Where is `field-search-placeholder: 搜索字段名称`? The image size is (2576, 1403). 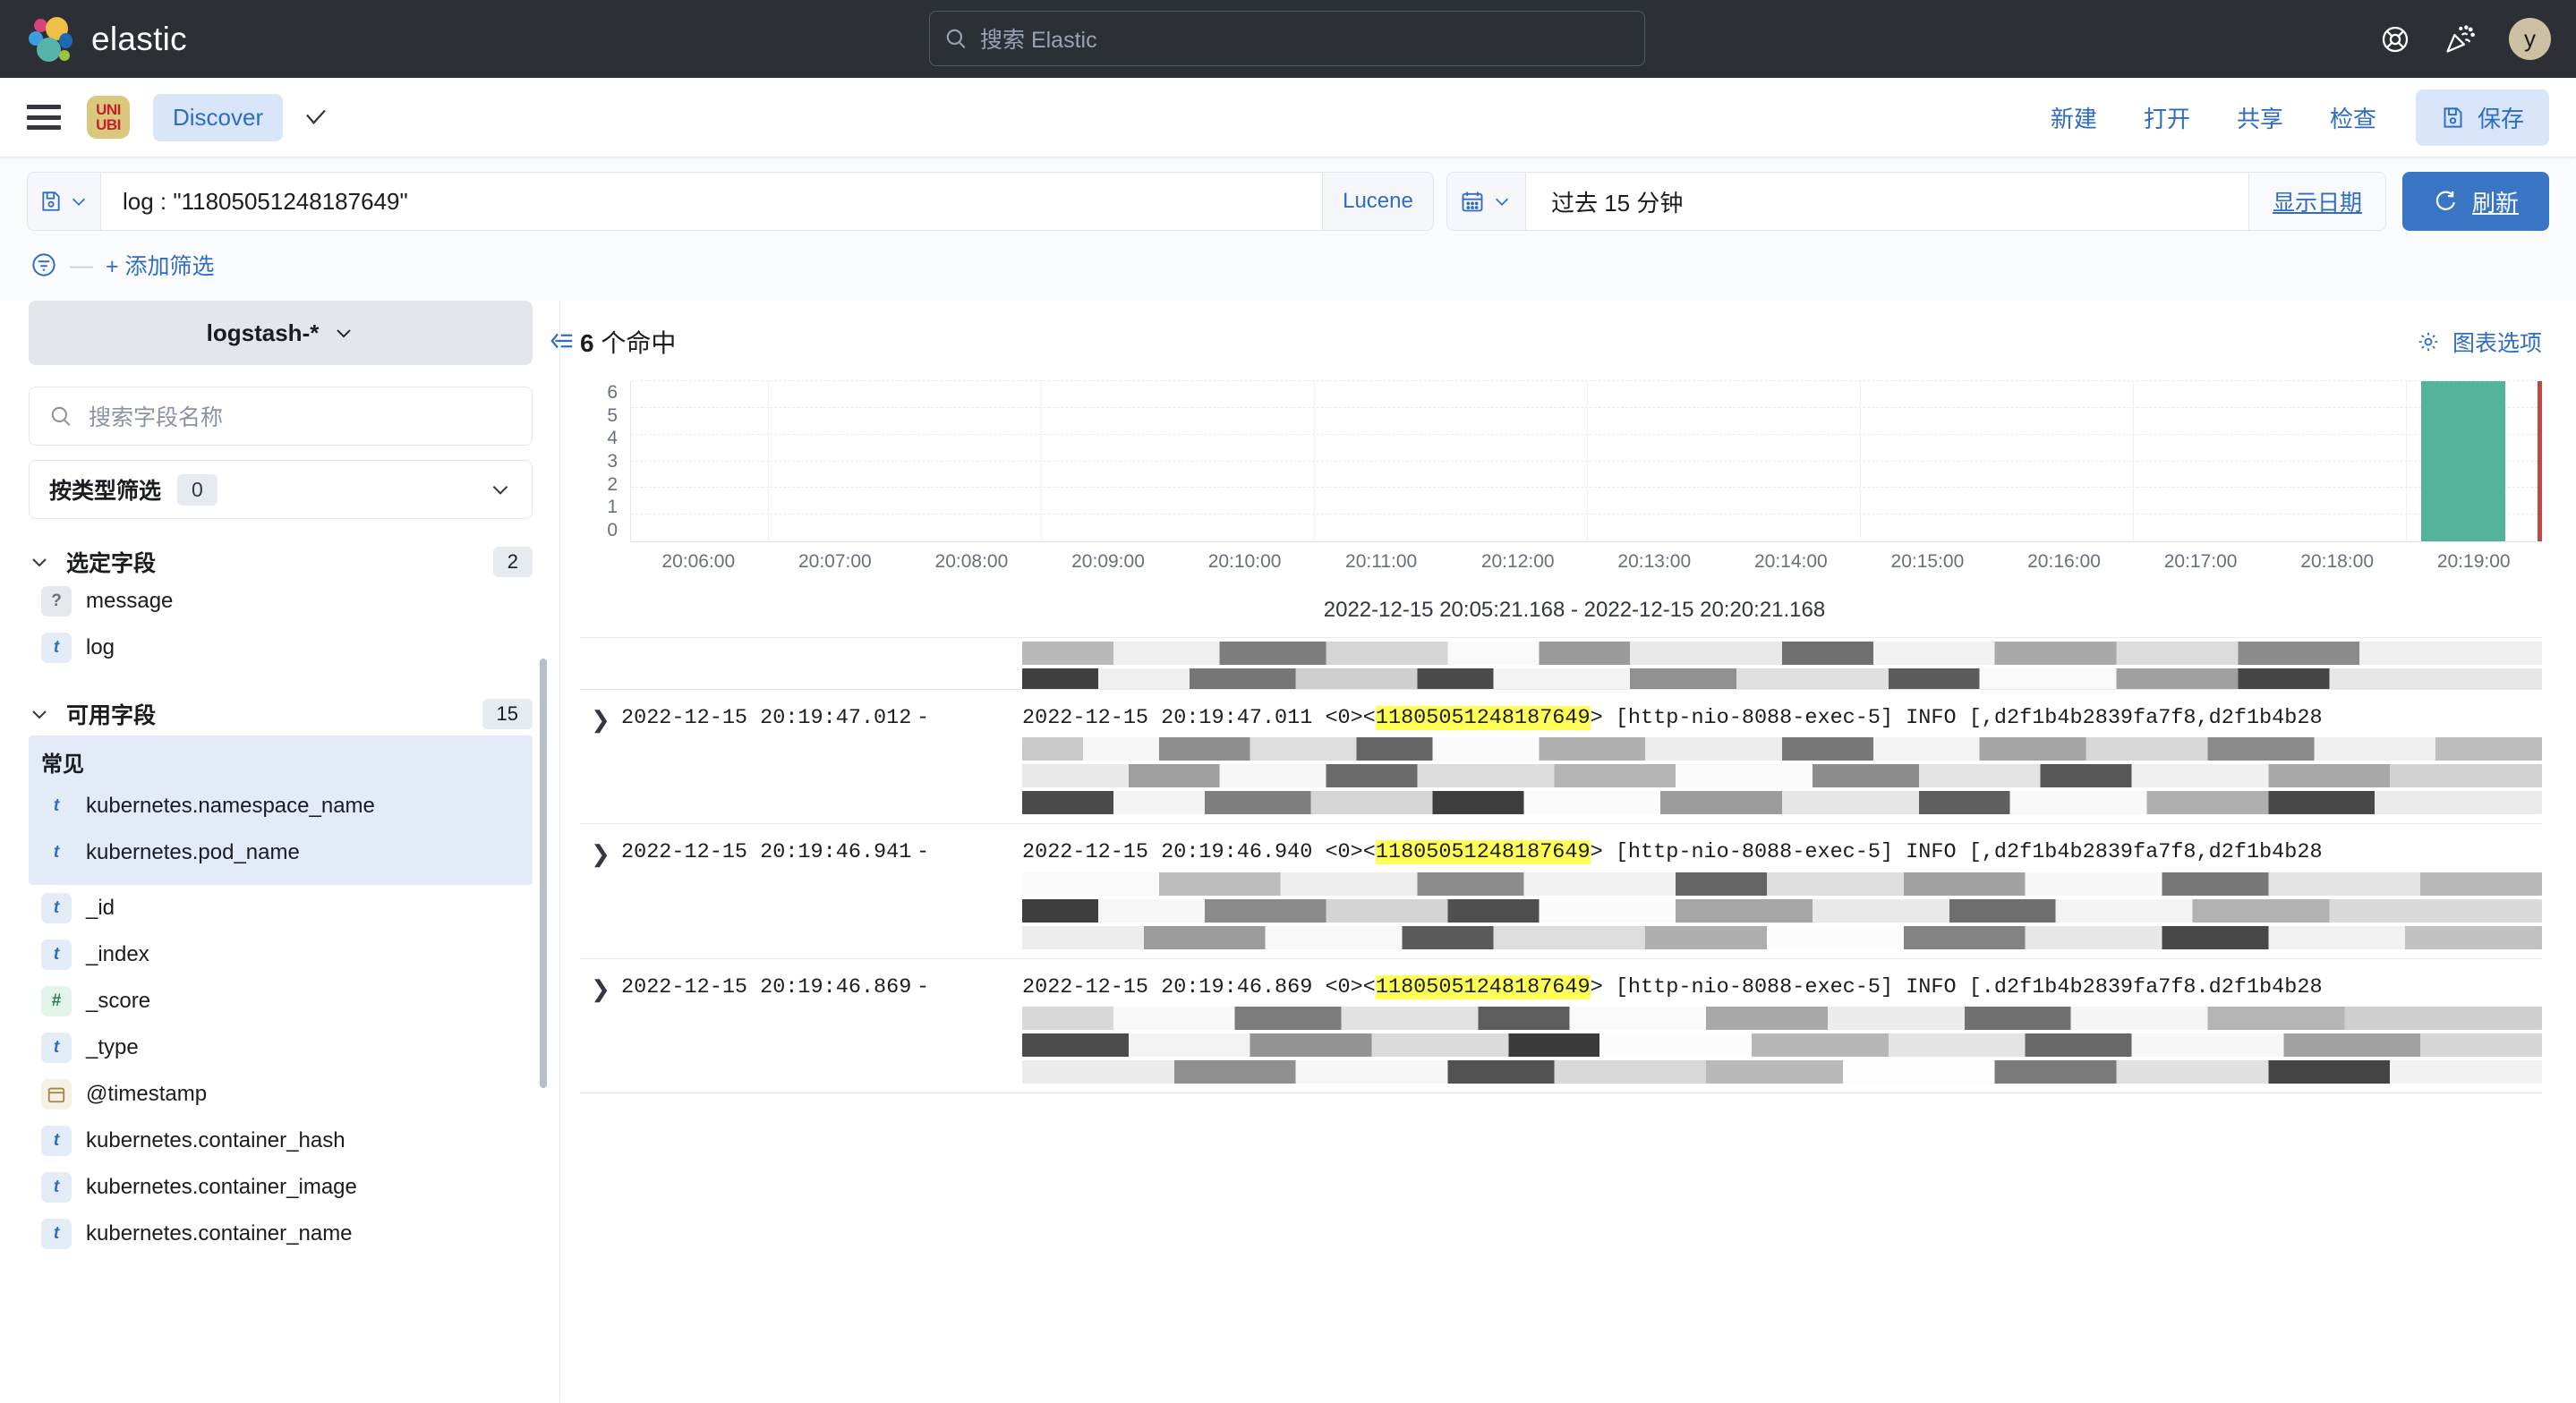
field-search-placeholder: 搜索字段名称 is located at coordinates (156, 417).